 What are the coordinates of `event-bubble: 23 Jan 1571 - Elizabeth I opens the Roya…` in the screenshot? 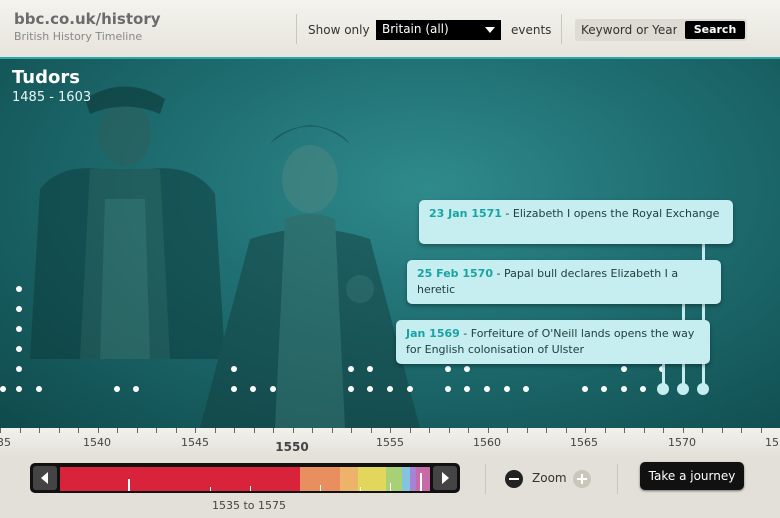 It's located at (576, 222).